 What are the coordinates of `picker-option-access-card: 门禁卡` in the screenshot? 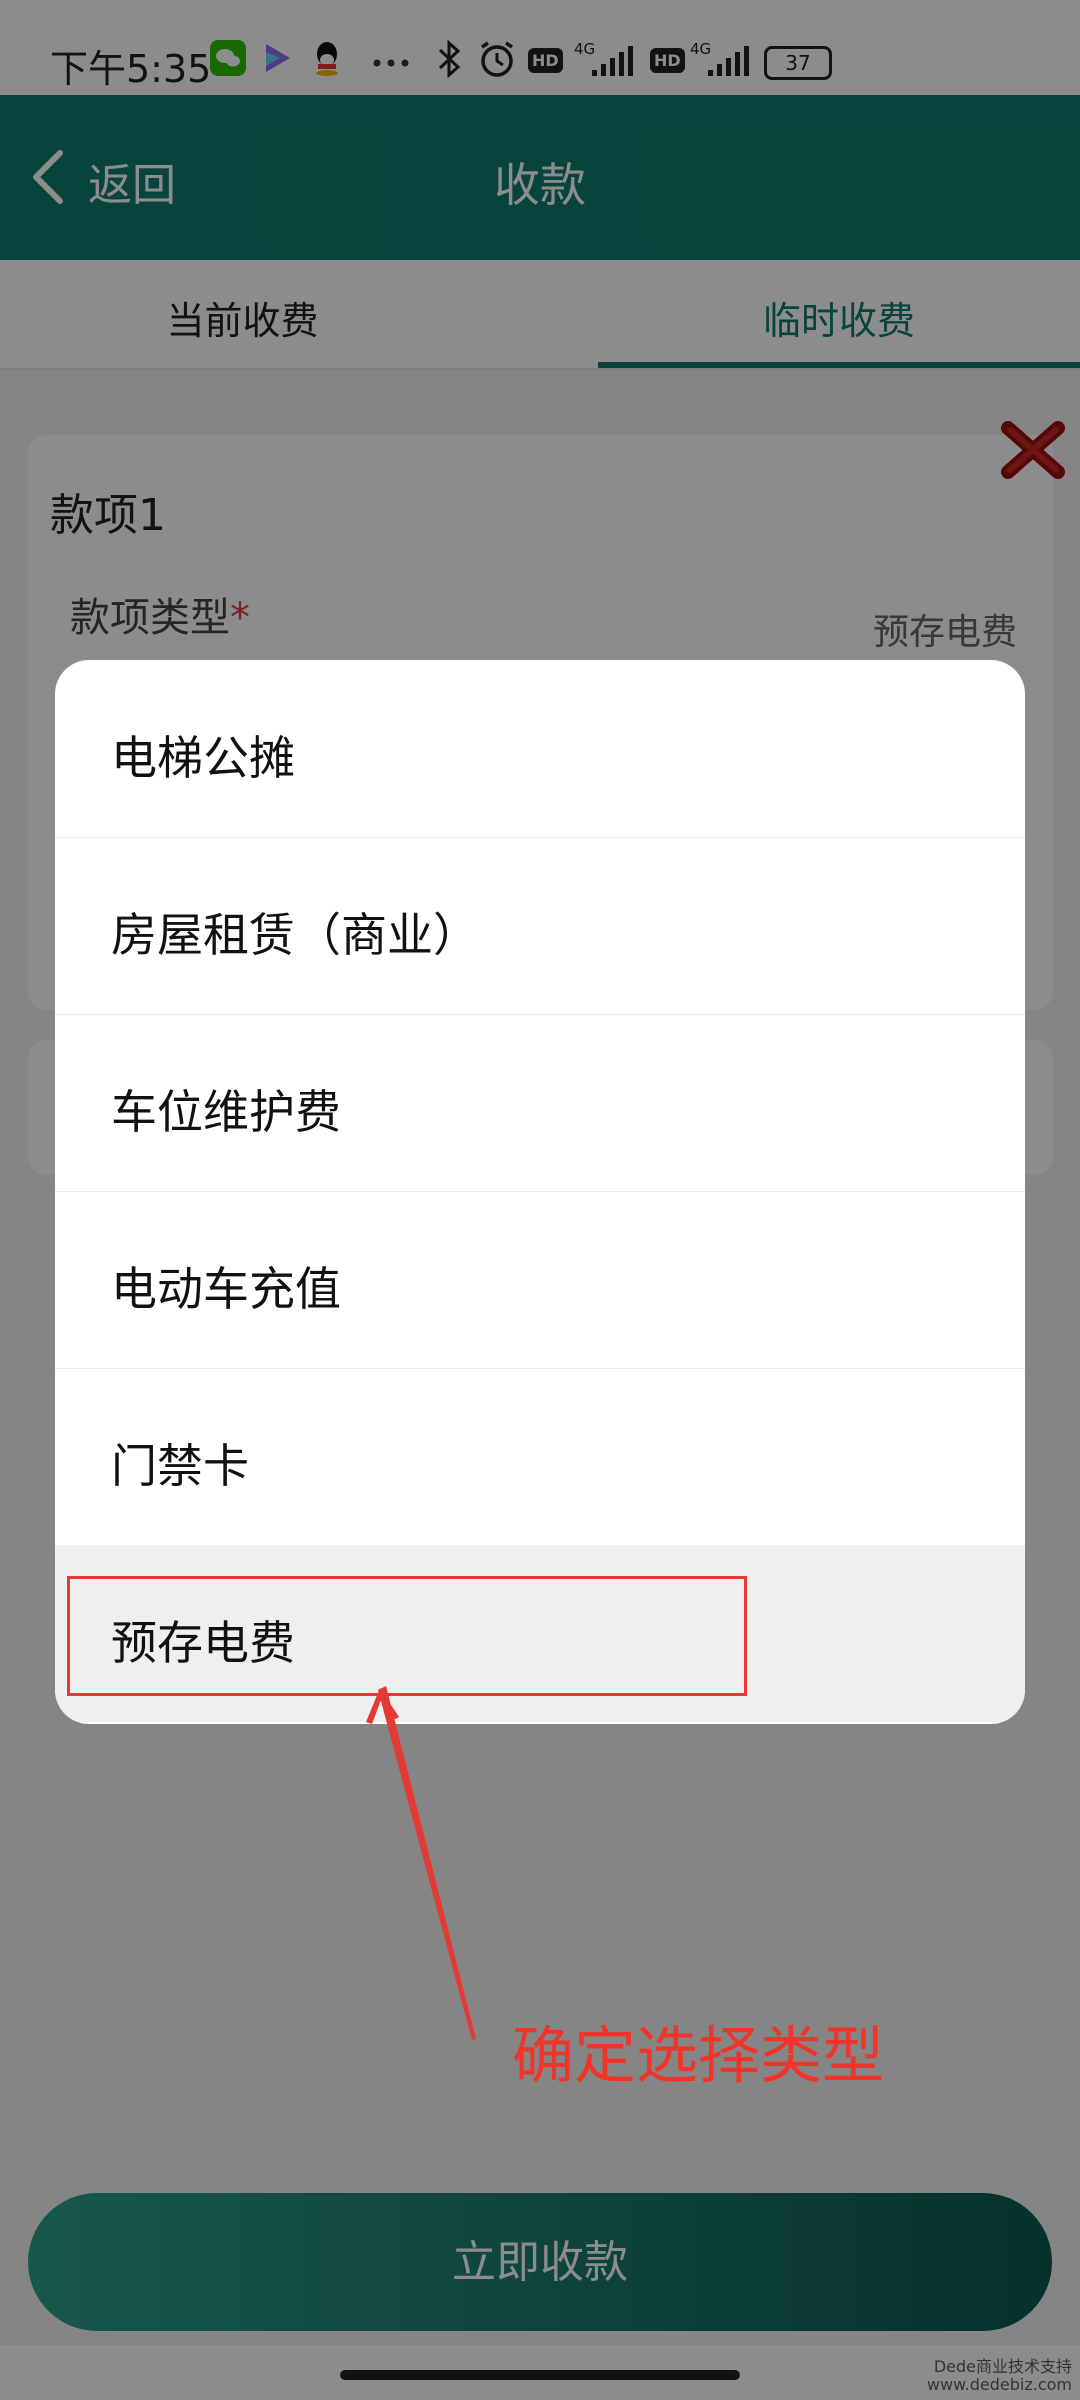 It's located at (540, 1457).